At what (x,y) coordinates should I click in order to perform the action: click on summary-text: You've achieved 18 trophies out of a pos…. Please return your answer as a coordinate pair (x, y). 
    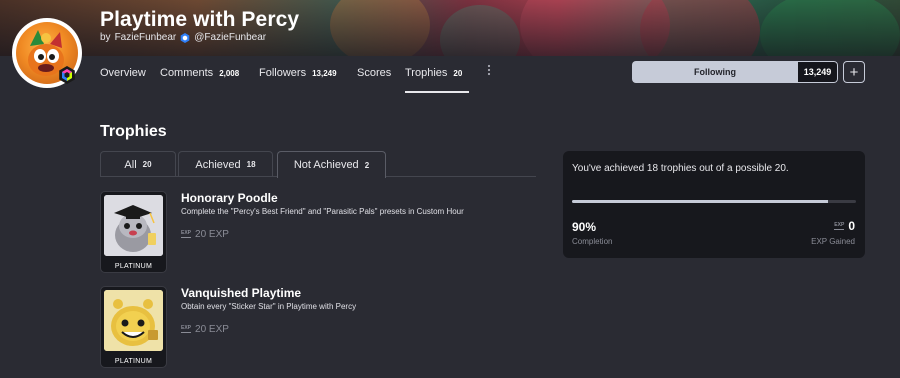
    Looking at the image, I should click on (680, 168).